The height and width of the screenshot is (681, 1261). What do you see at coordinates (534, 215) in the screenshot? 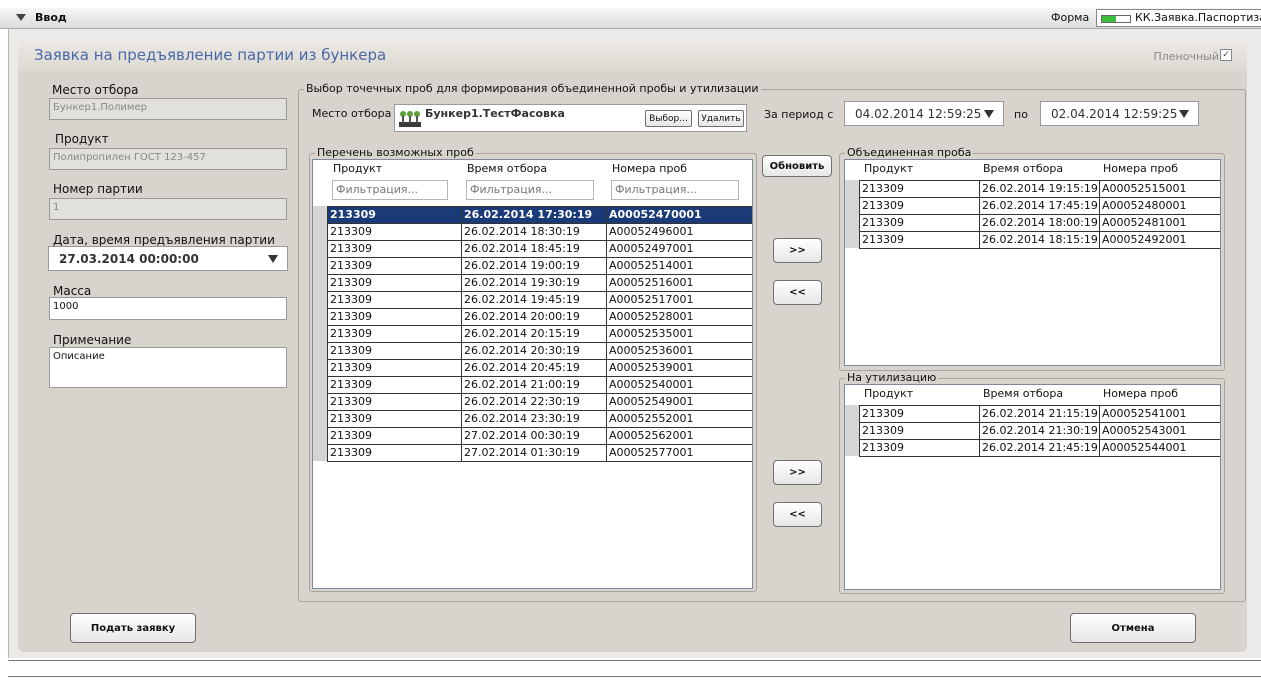
I see `table-cell: 26.02.2014 17:30:19` at bounding box center [534, 215].